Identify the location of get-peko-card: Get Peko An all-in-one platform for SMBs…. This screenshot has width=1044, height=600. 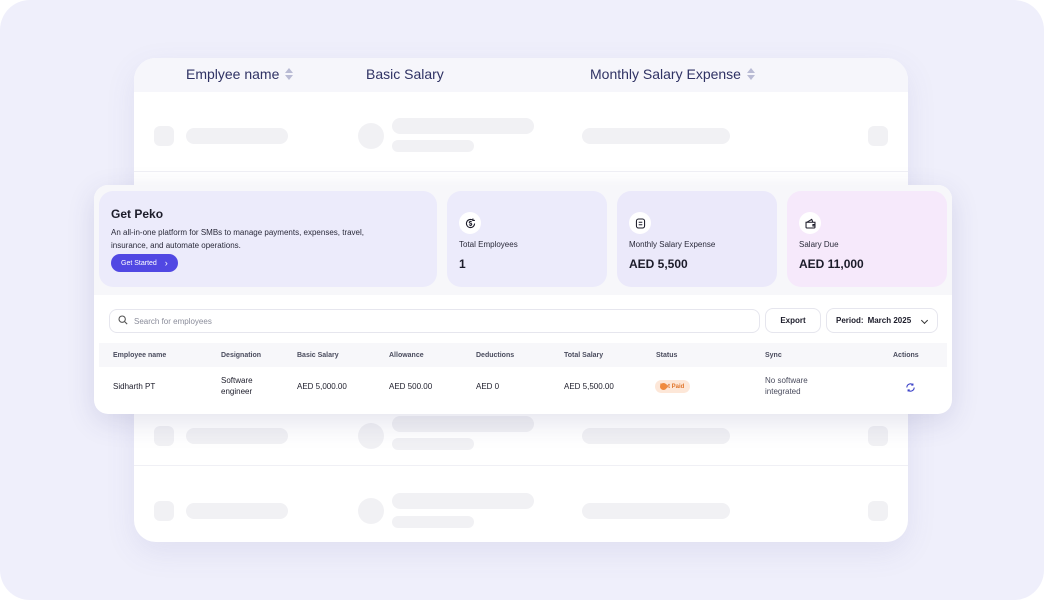
(268, 239).